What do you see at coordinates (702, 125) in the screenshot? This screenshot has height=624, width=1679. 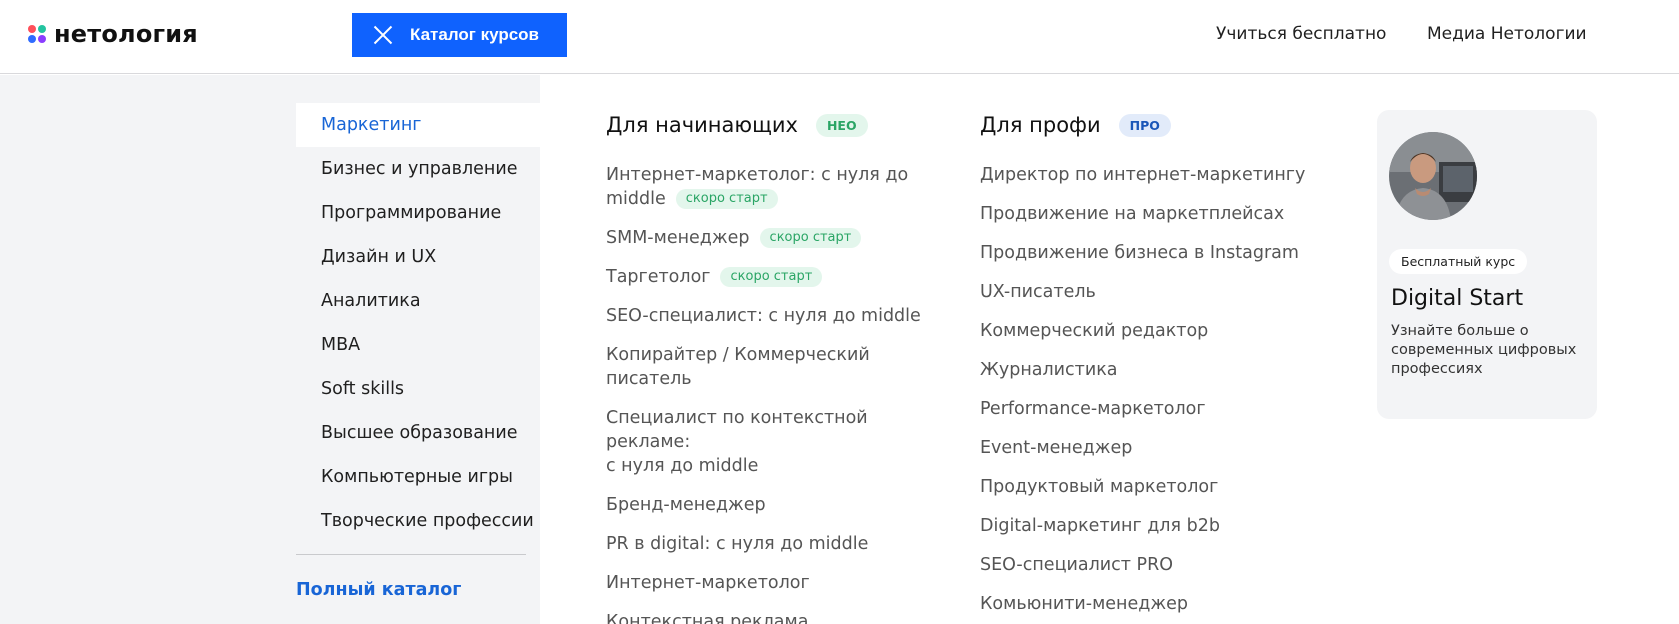 I see `beginners-title: Для начинающих` at bounding box center [702, 125].